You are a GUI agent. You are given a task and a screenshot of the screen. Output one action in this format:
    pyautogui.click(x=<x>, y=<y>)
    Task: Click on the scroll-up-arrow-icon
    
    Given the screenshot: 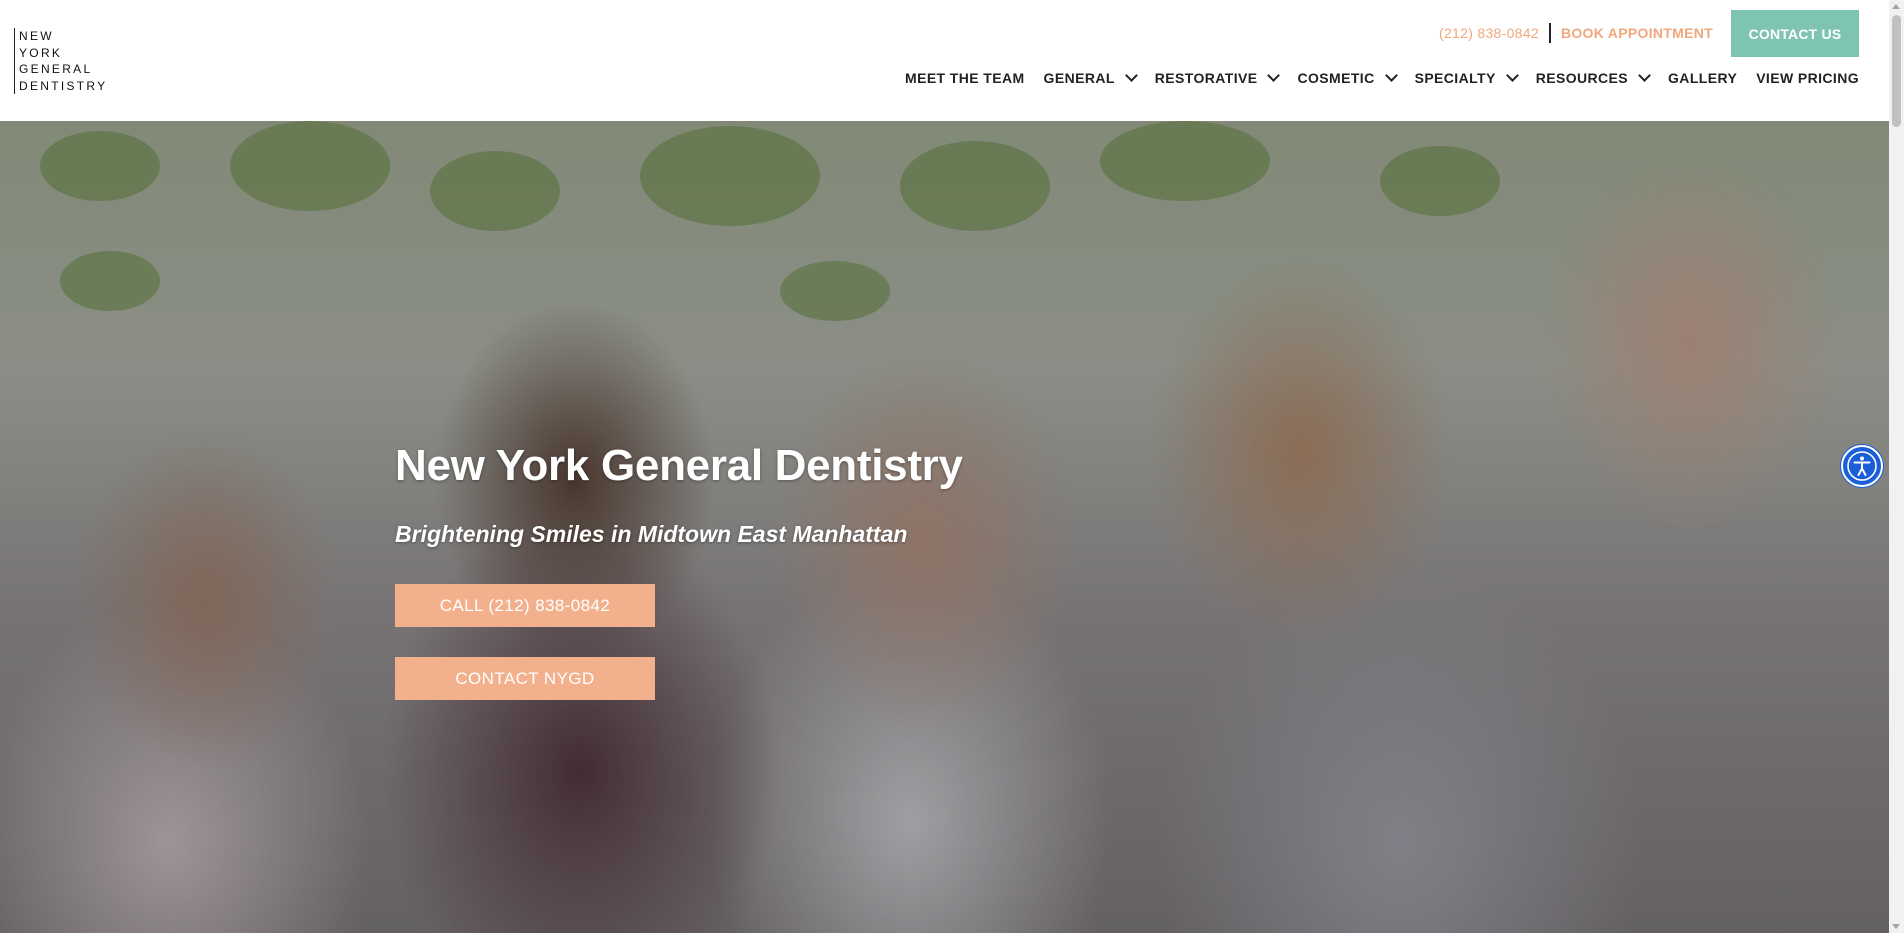 What is the action you would take?
    pyautogui.click(x=1896, y=6)
    